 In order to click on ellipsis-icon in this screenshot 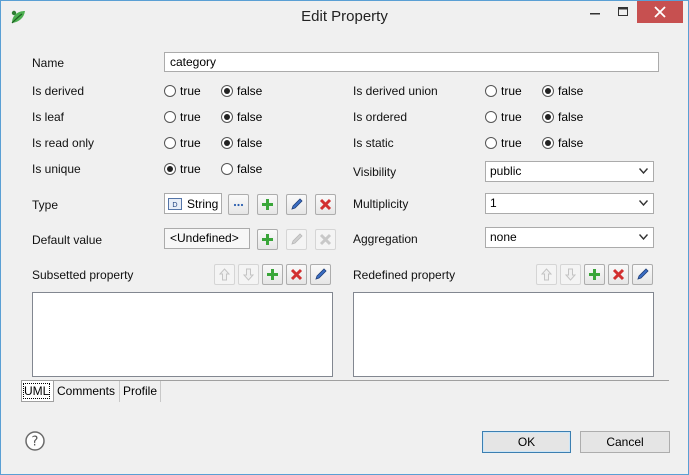, I will do `click(238, 205)`.